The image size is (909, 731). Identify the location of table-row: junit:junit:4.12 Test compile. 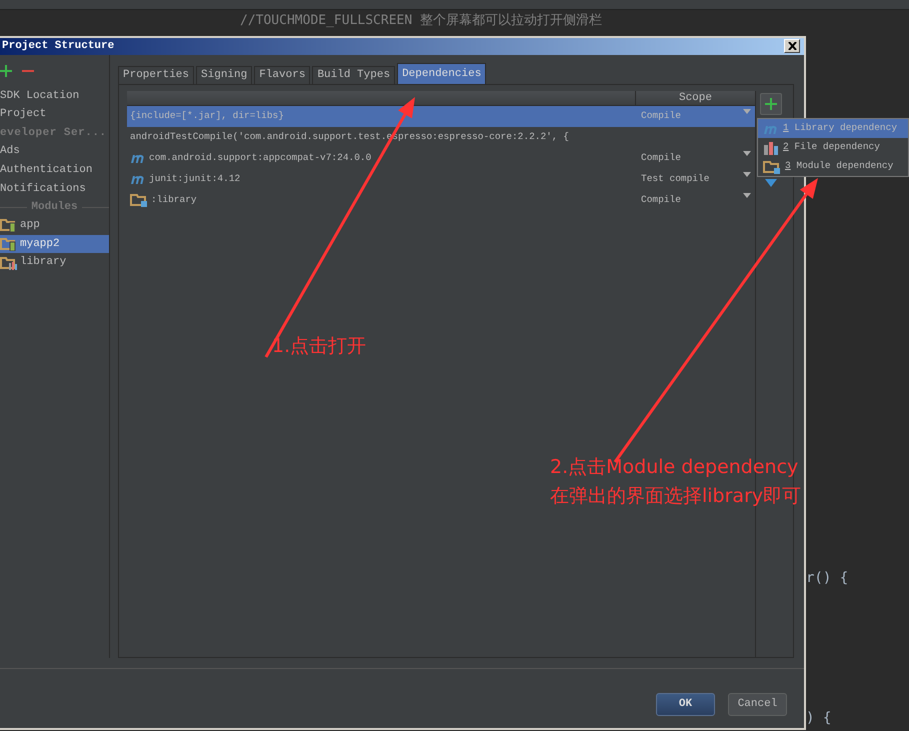
(441, 179).